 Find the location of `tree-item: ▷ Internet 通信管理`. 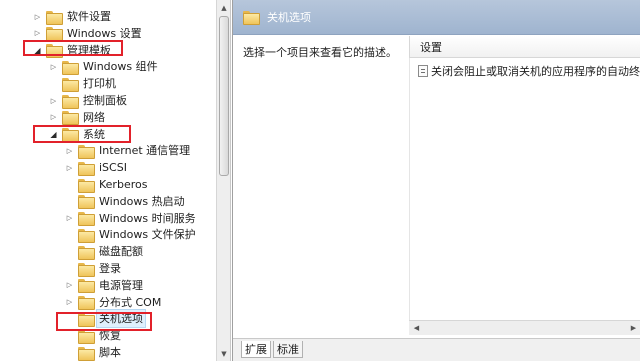

tree-item: ▷ Internet 通信管理 is located at coordinates (127, 150).